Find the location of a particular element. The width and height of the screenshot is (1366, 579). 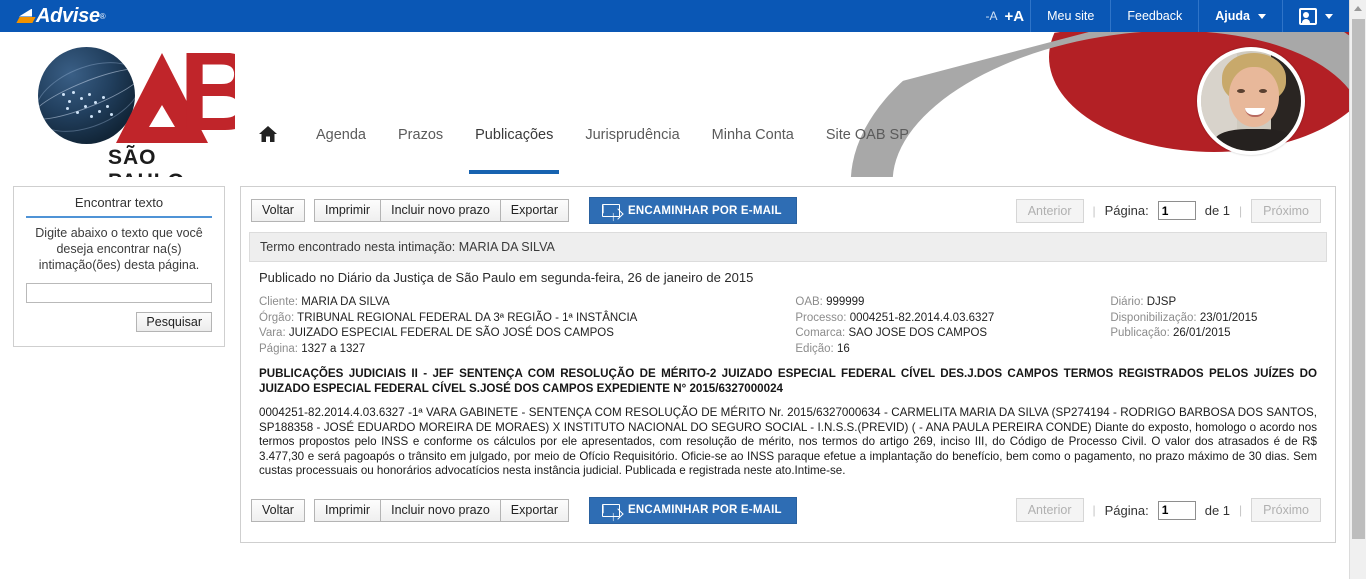

scroll-up-arrow-icon is located at coordinates (1358, 8).